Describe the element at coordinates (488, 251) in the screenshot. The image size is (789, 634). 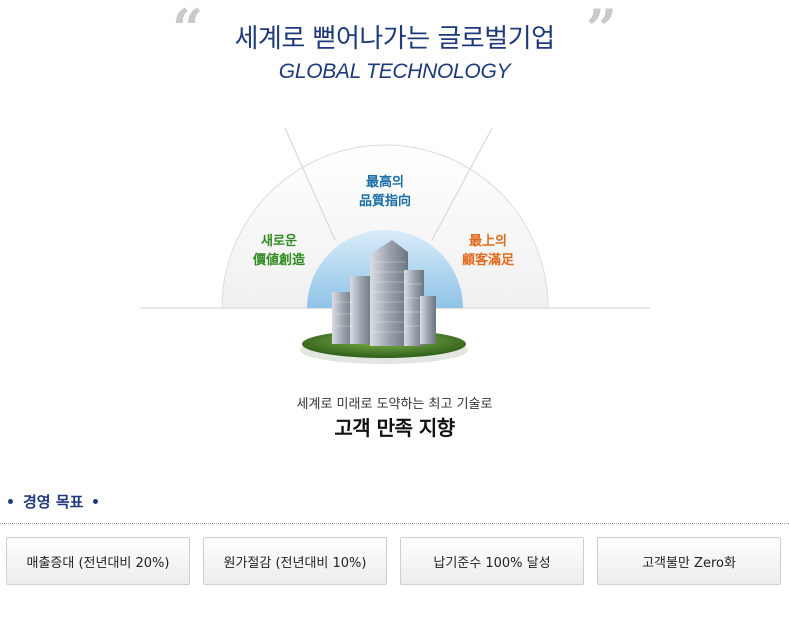
I see `value-customer-satisfaction: 最上의 顧客滿足` at that location.